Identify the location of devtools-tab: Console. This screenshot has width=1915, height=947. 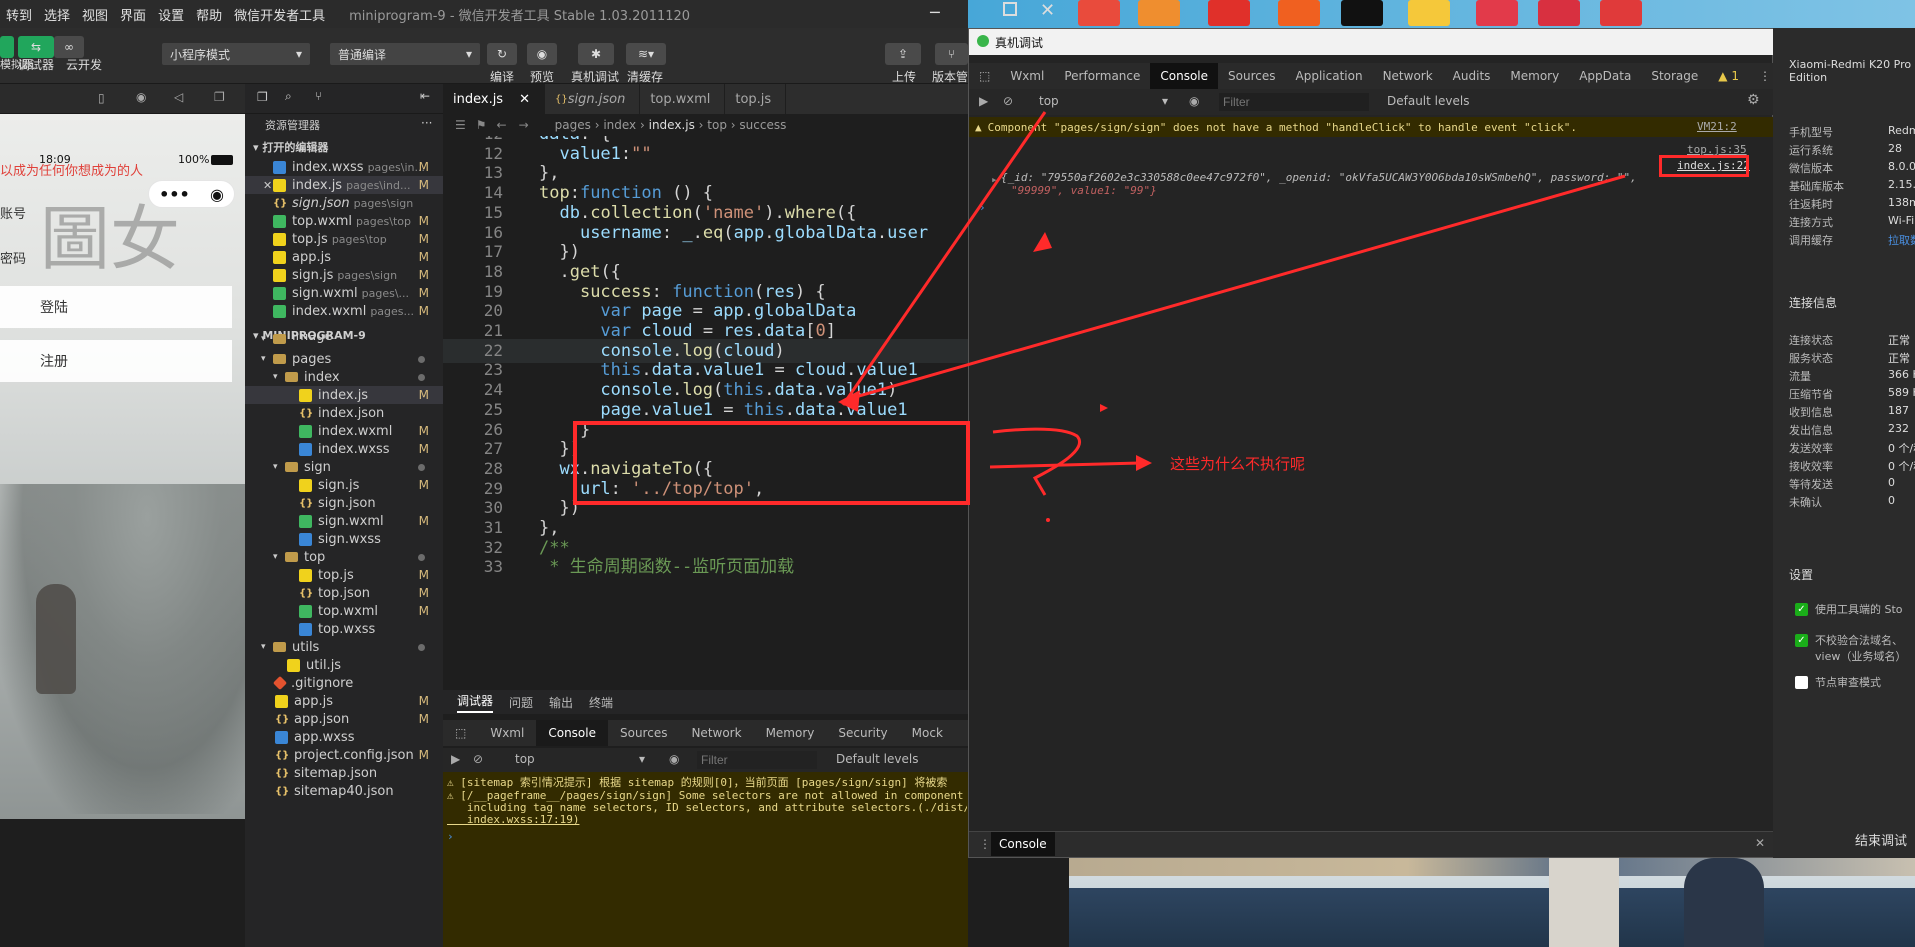
(1184, 76).